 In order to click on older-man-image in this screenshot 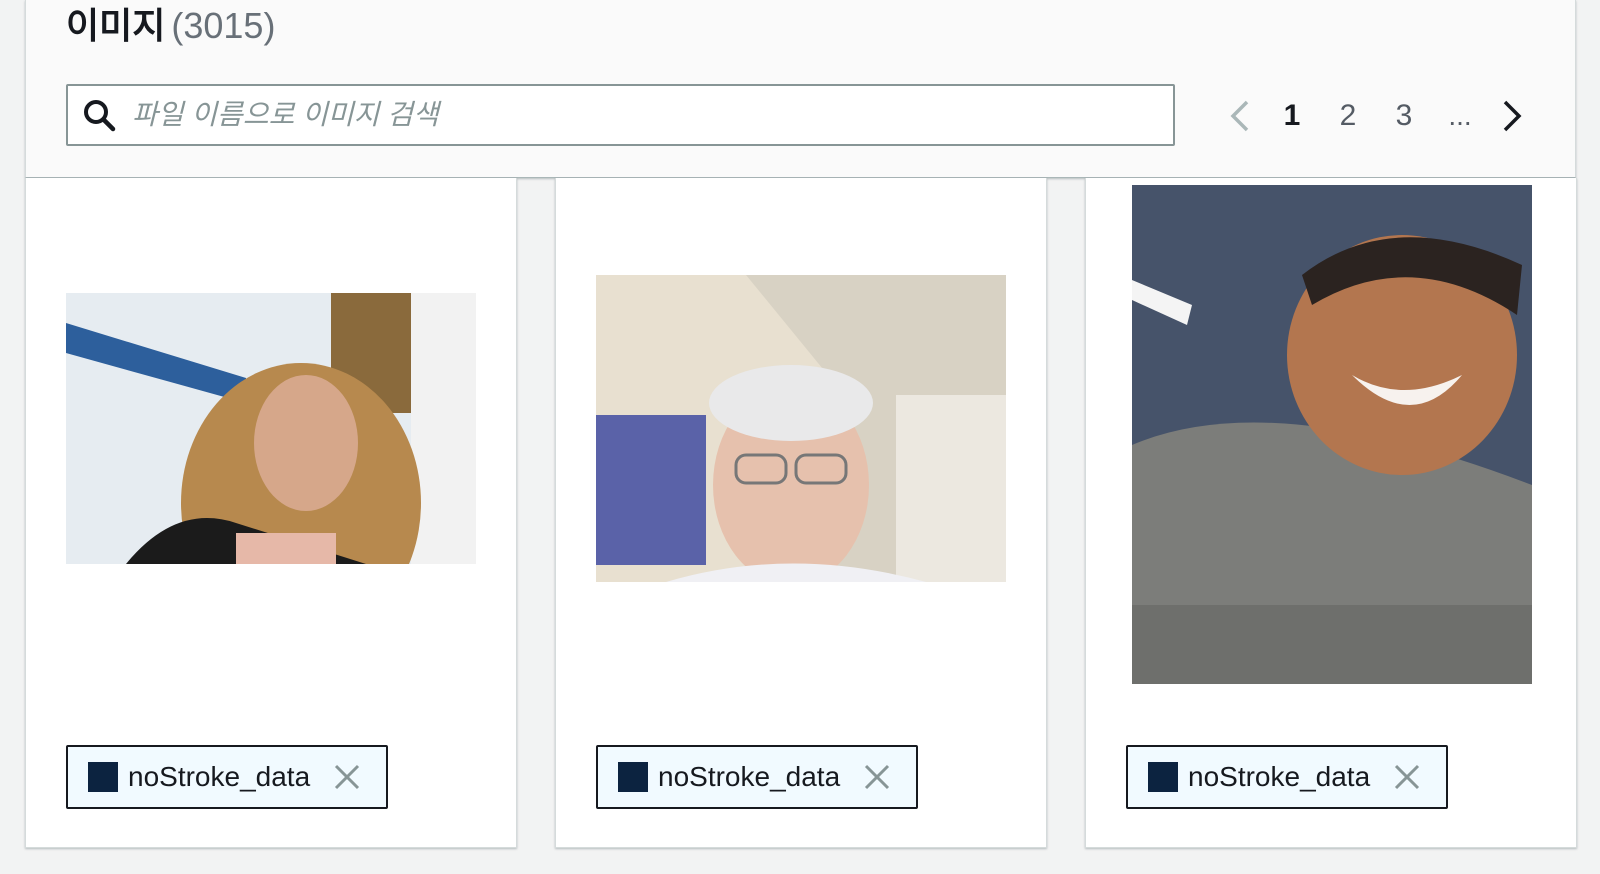, I will do `click(801, 428)`.